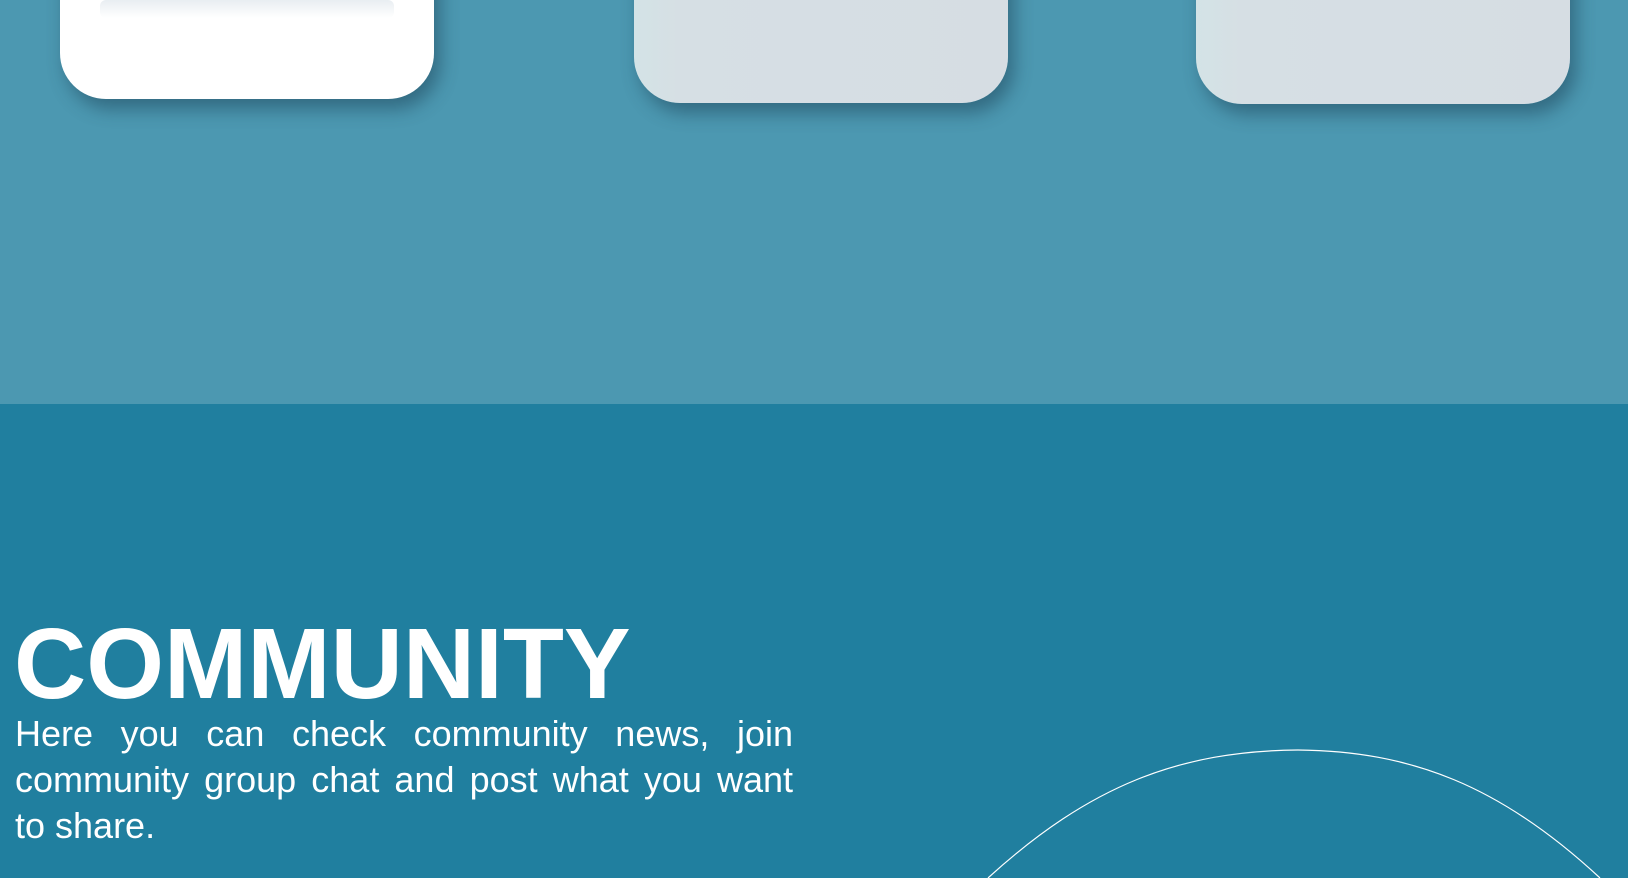 This screenshot has width=1628, height=878. What do you see at coordinates (1294, 813) in the screenshot?
I see `decorative-arc-icon` at bounding box center [1294, 813].